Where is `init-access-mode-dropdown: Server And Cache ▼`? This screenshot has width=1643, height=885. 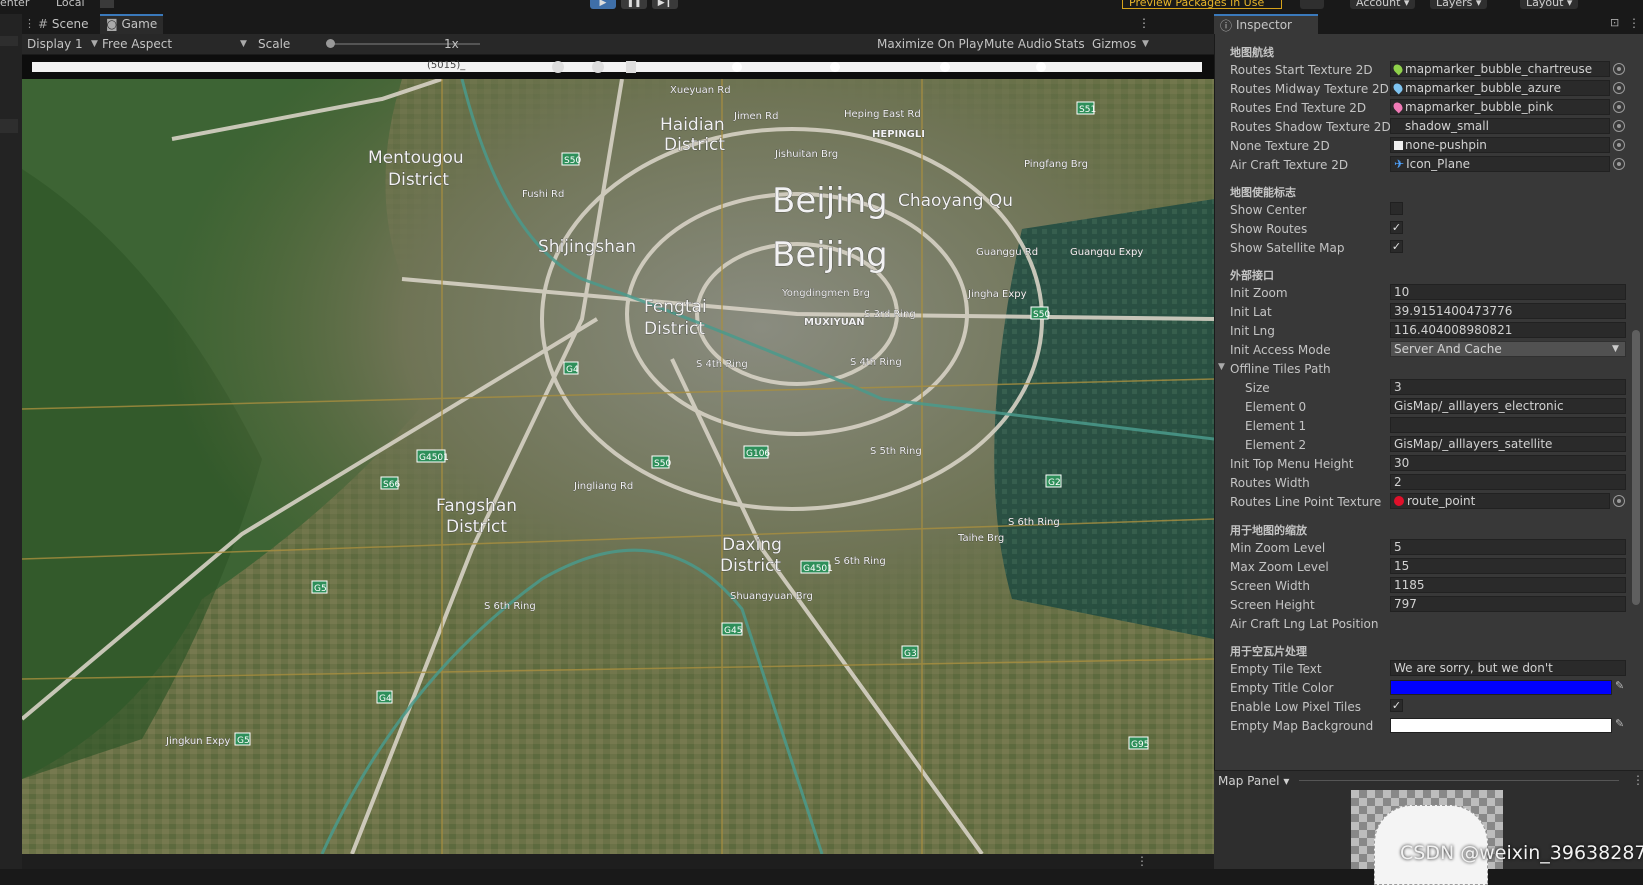
init-access-mode-dropdown: Server And Cache ▼ is located at coordinates (1508, 349).